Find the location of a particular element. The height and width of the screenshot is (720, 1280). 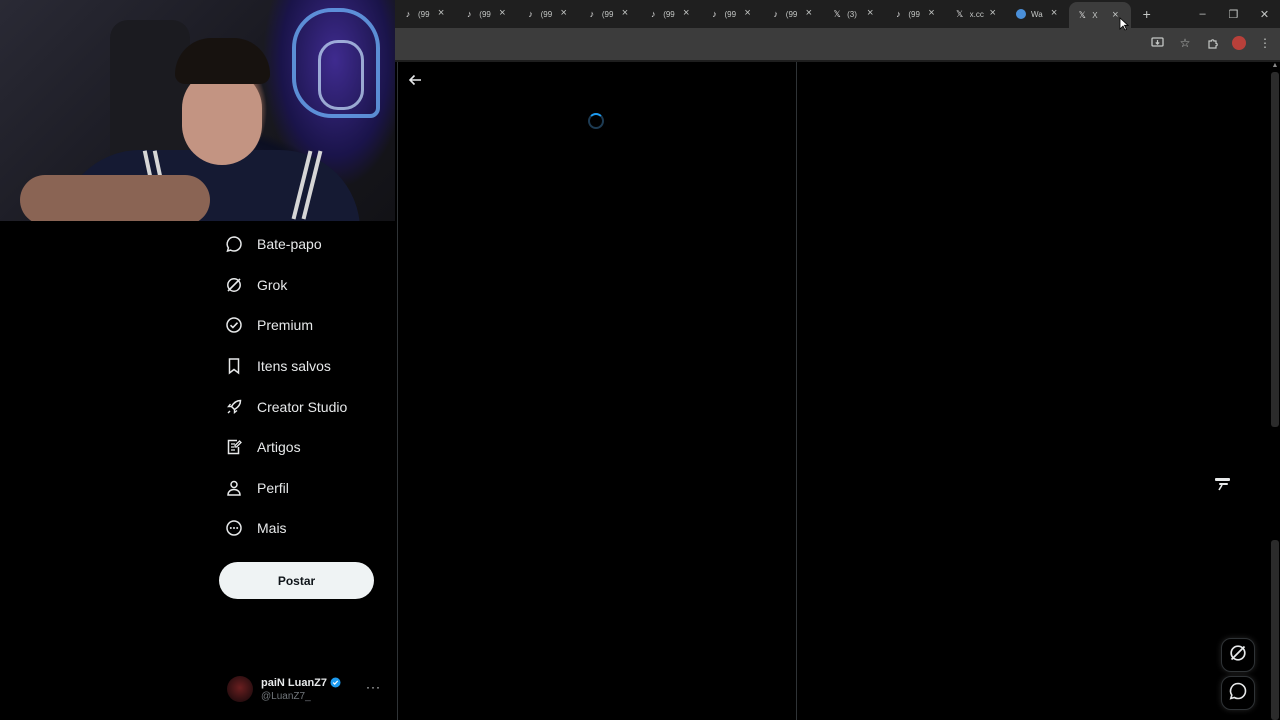

sidebar-item-bookmarks: Itens salvos is located at coordinates (307, 366).